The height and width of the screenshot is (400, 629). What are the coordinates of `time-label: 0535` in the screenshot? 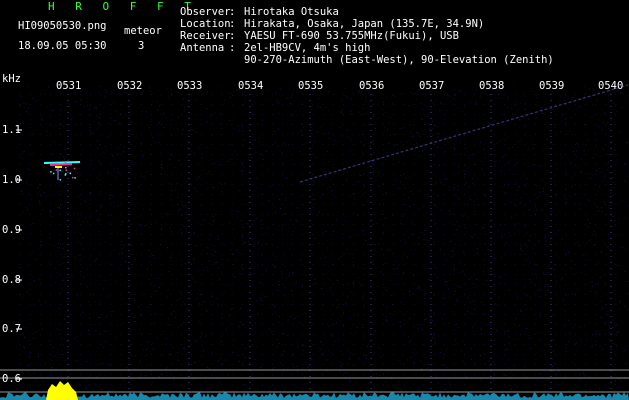 It's located at (311, 86).